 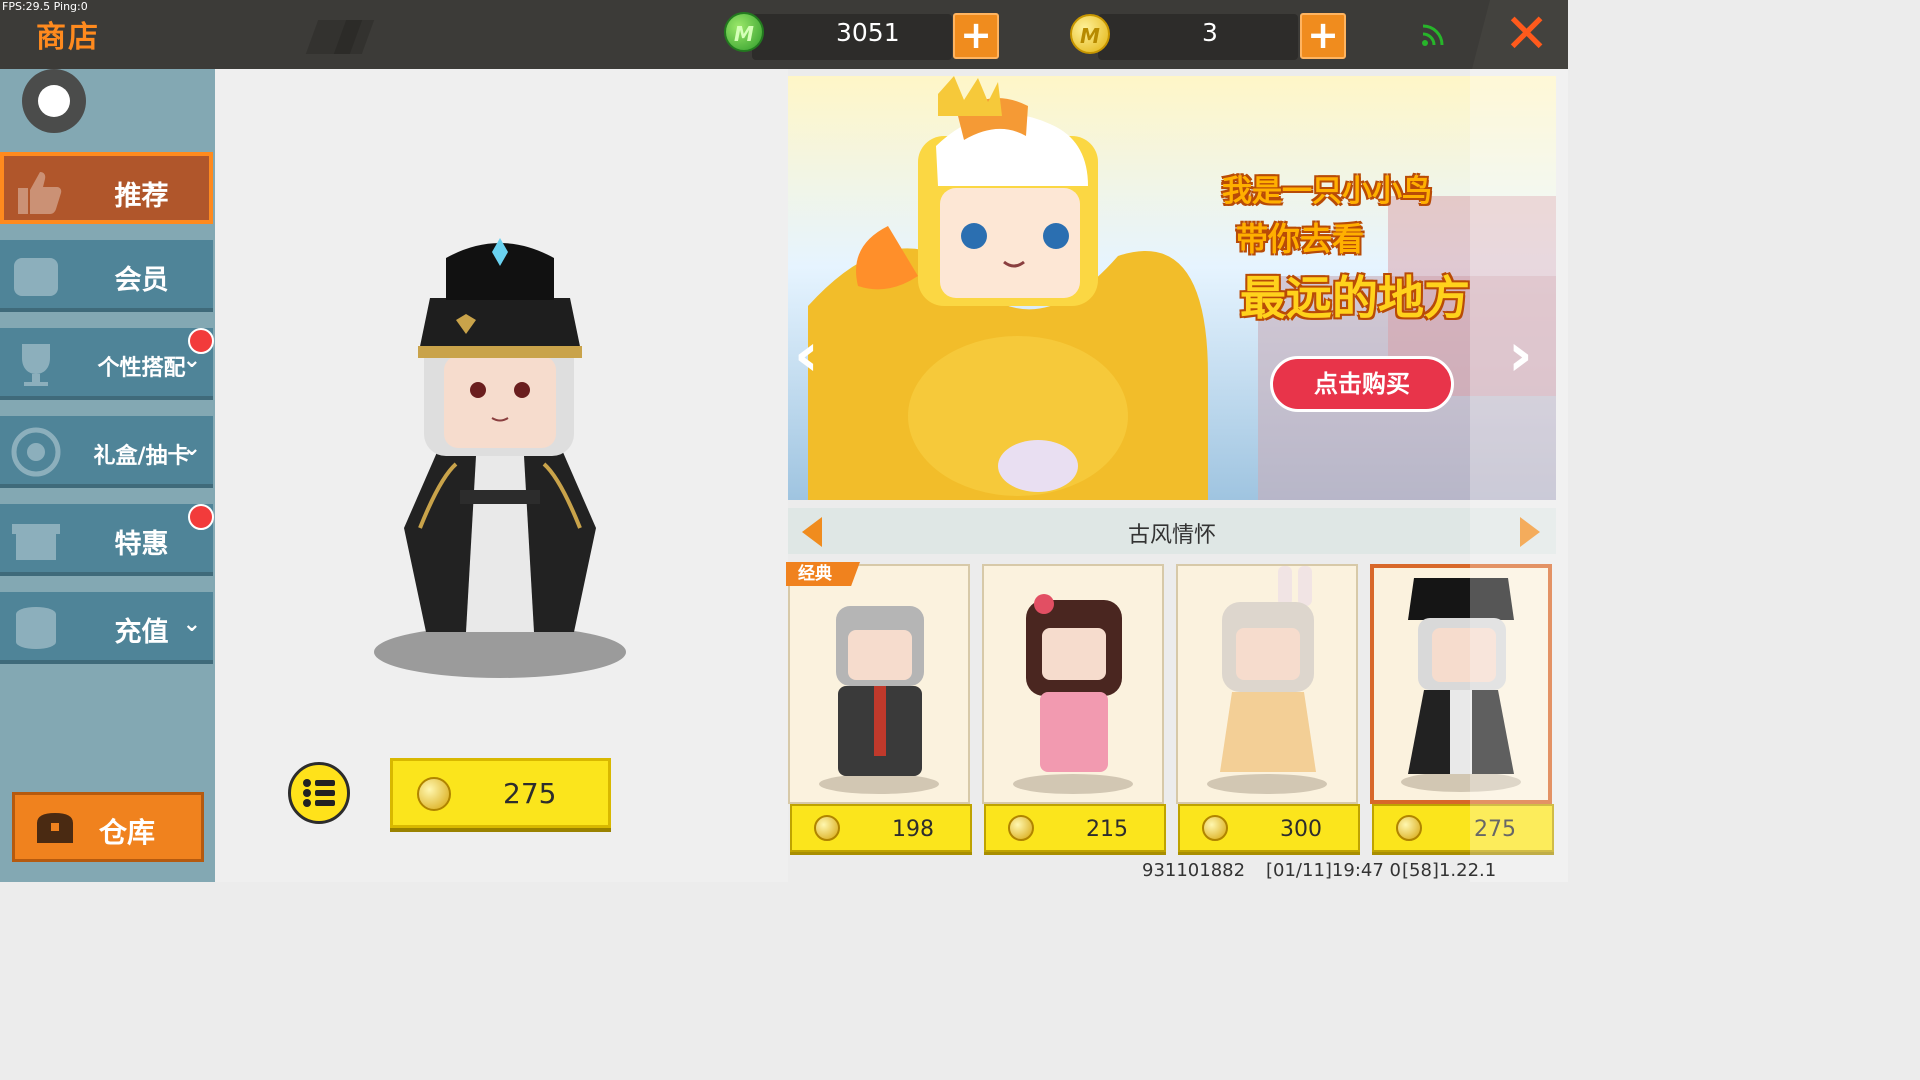 What do you see at coordinates (881, 828) in the screenshot?
I see `outfit-buy-button: 198` at bounding box center [881, 828].